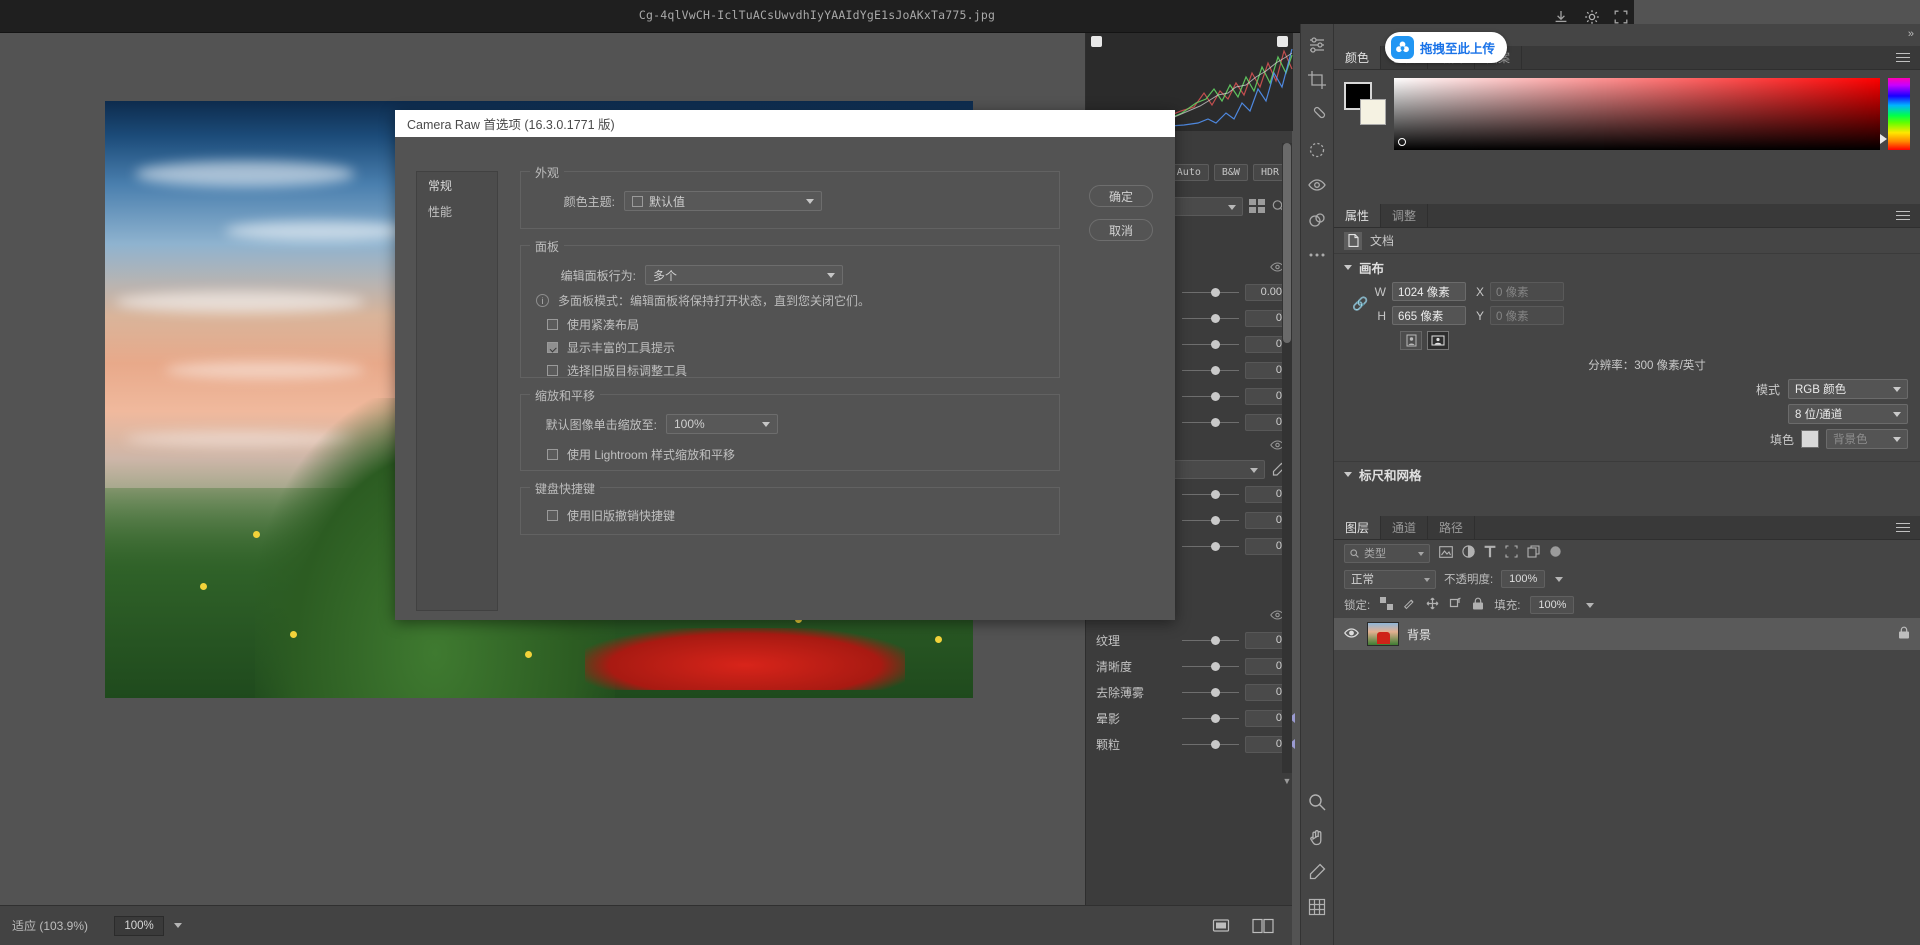  What do you see at coordinates (1358, 527) in the screenshot?
I see `tab-layers: 图层` at bounding box center [1358, 527].